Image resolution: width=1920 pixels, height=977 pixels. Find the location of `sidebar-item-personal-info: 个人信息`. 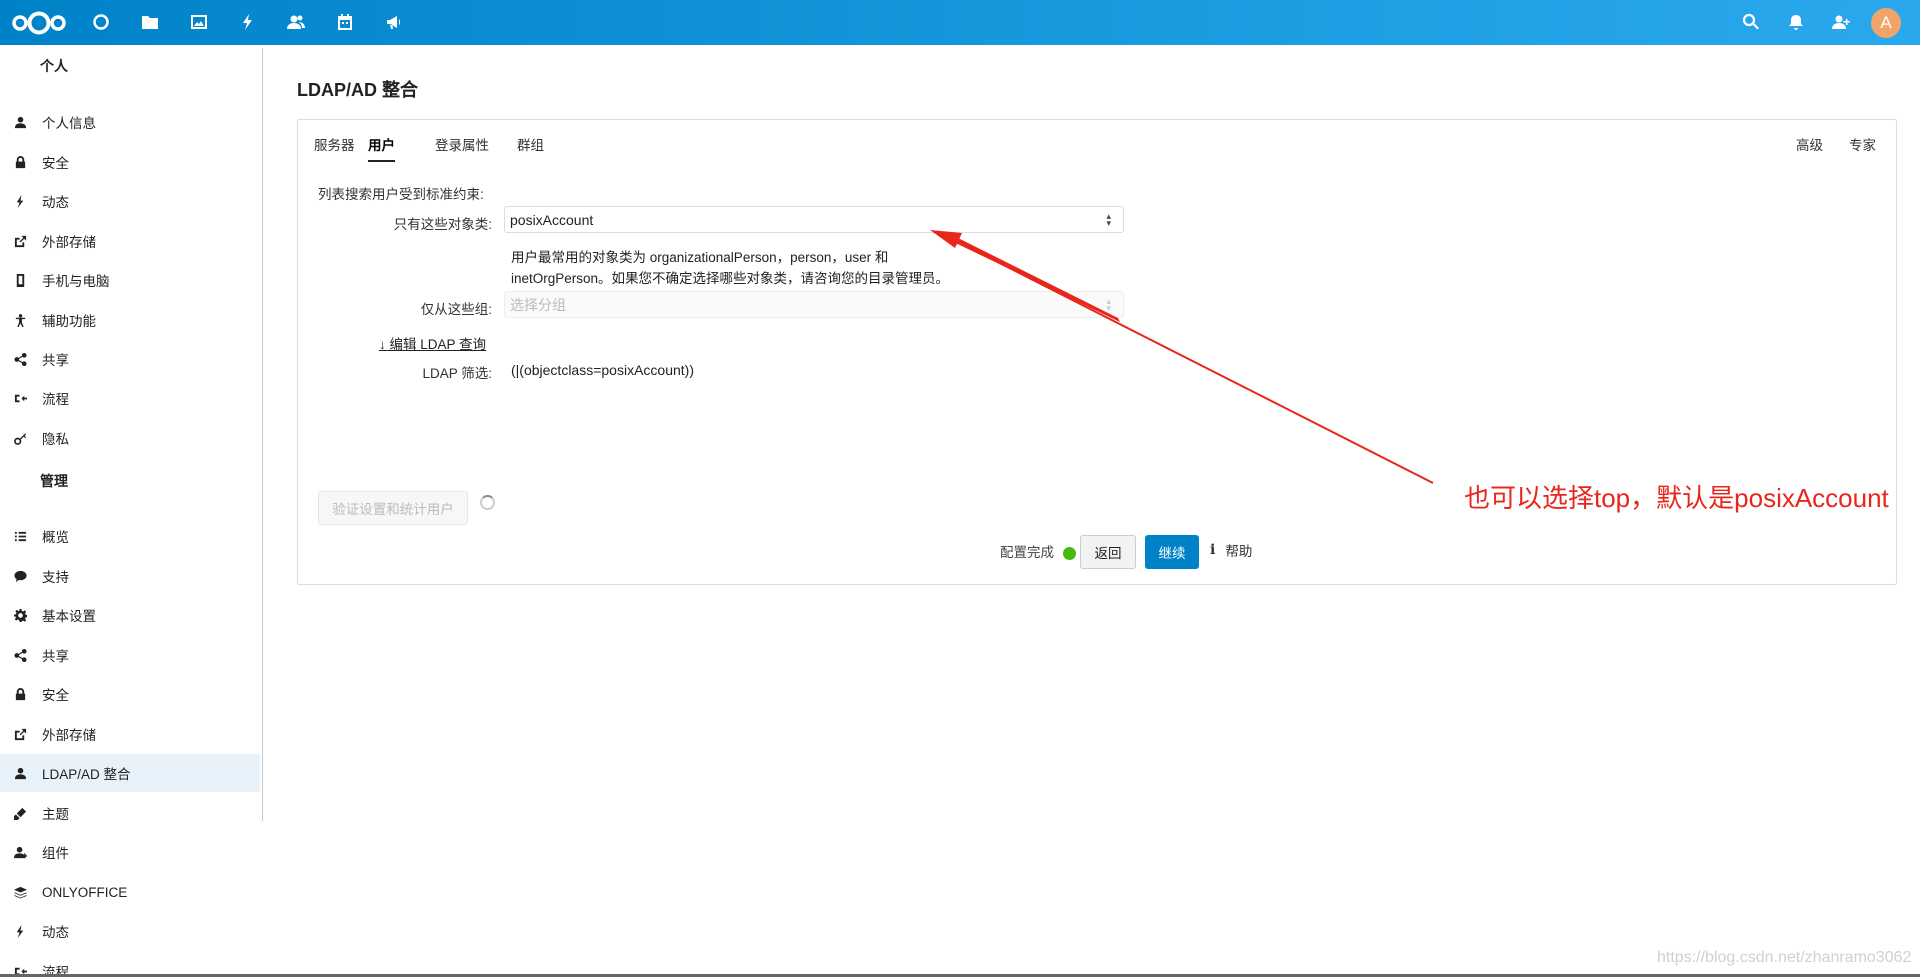

sidebar-item-personal-info: 个人信息 is located at coordinates (130, 122).